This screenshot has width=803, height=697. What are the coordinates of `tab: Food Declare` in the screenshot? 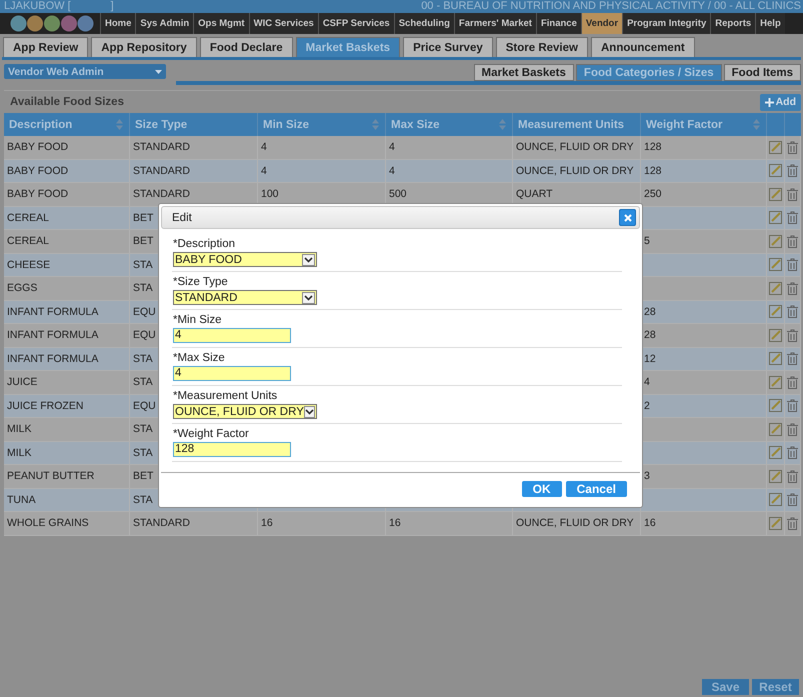 It's located at (246, 47).